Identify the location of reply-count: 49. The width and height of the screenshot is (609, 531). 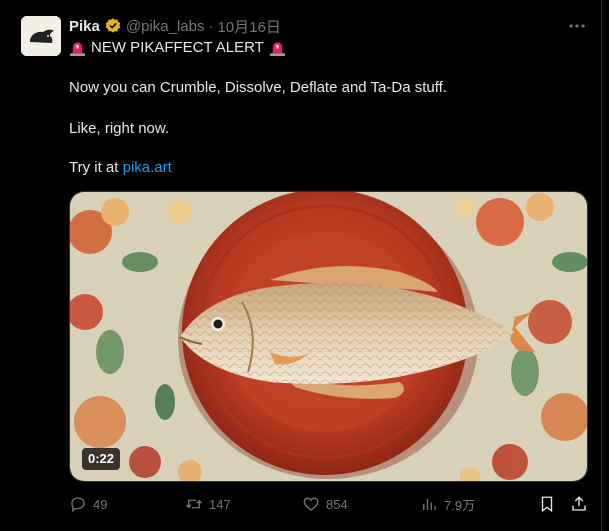
(100, 504).